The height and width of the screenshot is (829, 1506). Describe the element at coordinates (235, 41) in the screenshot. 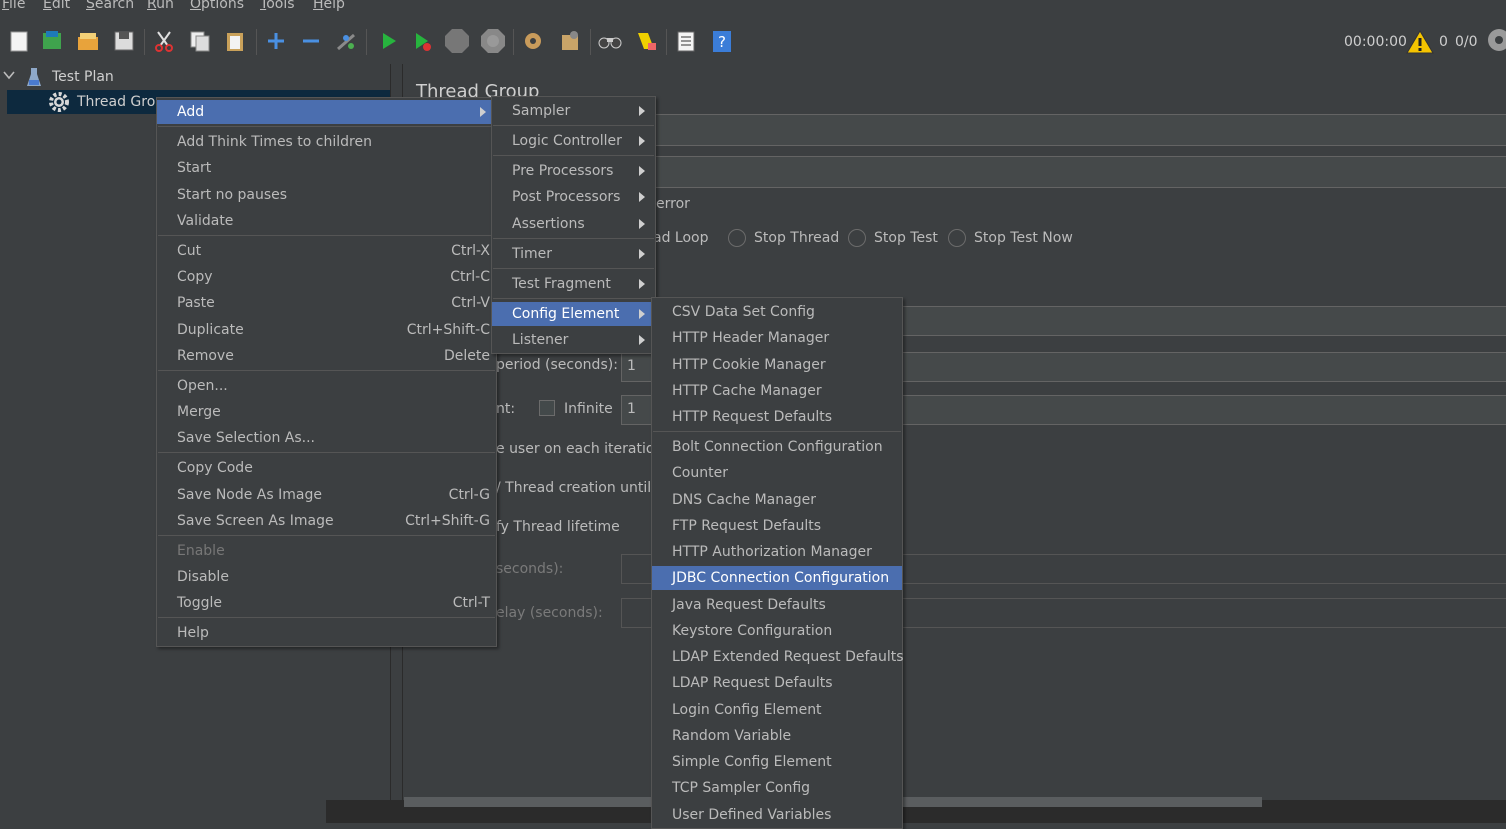

I see `paste-icon` at that location.